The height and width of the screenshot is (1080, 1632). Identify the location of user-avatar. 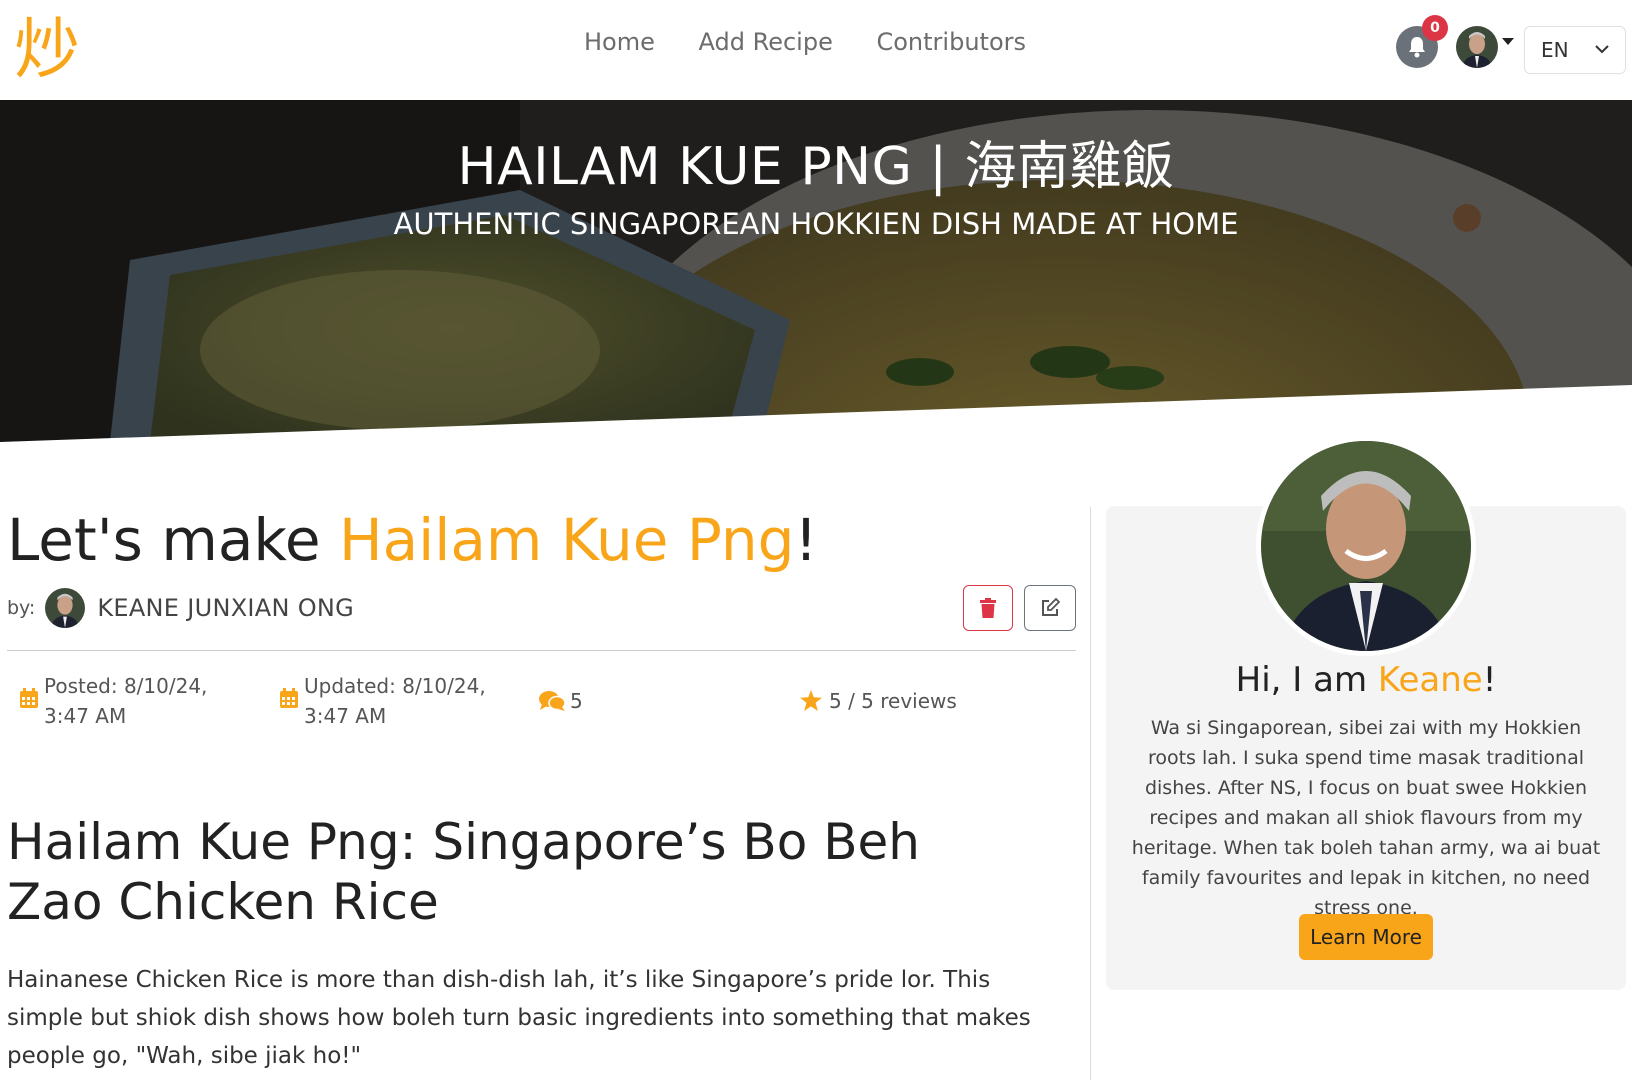
(1477, 47).